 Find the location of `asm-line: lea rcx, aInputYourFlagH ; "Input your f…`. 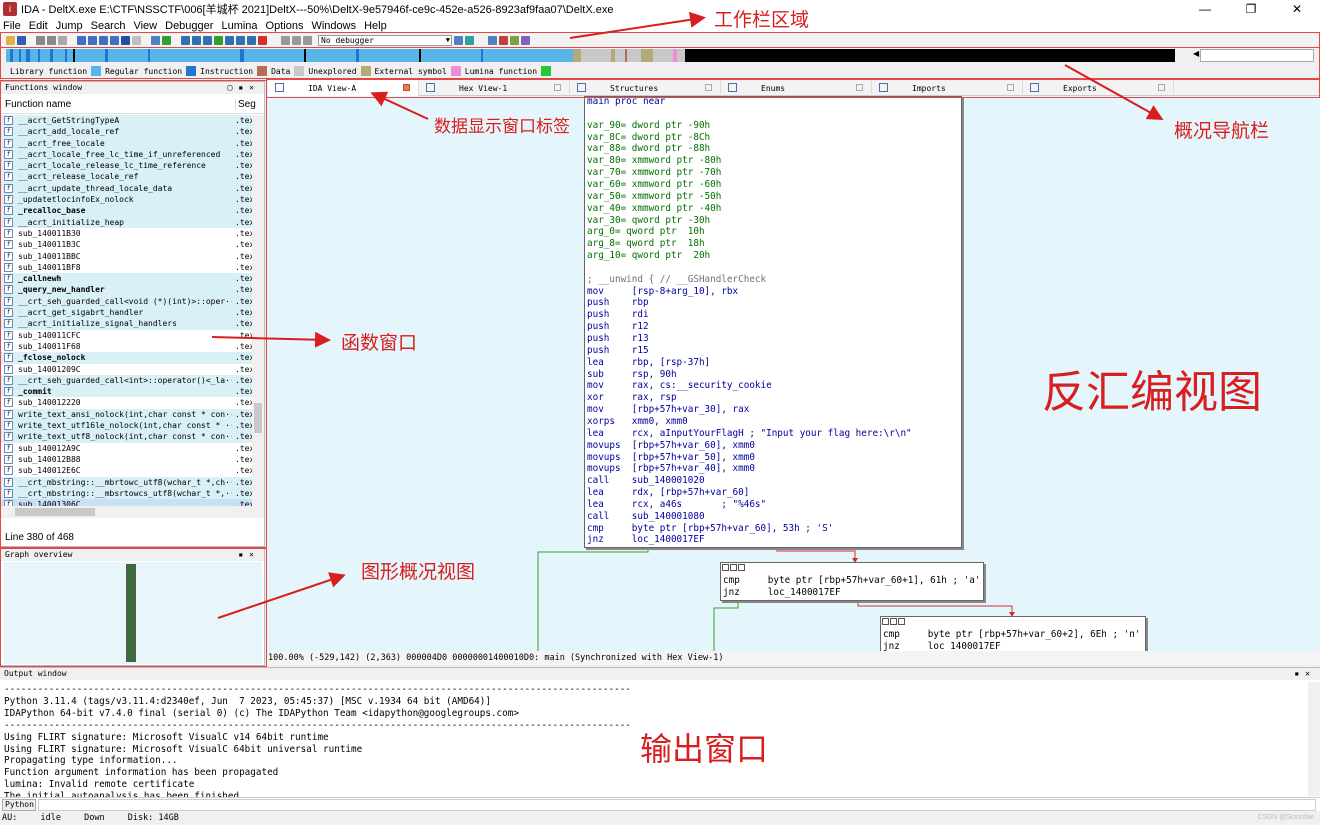

asm-line: lea rcx, aInputYourFlagH ; "Input your f… is located at coordinates (749, 434).